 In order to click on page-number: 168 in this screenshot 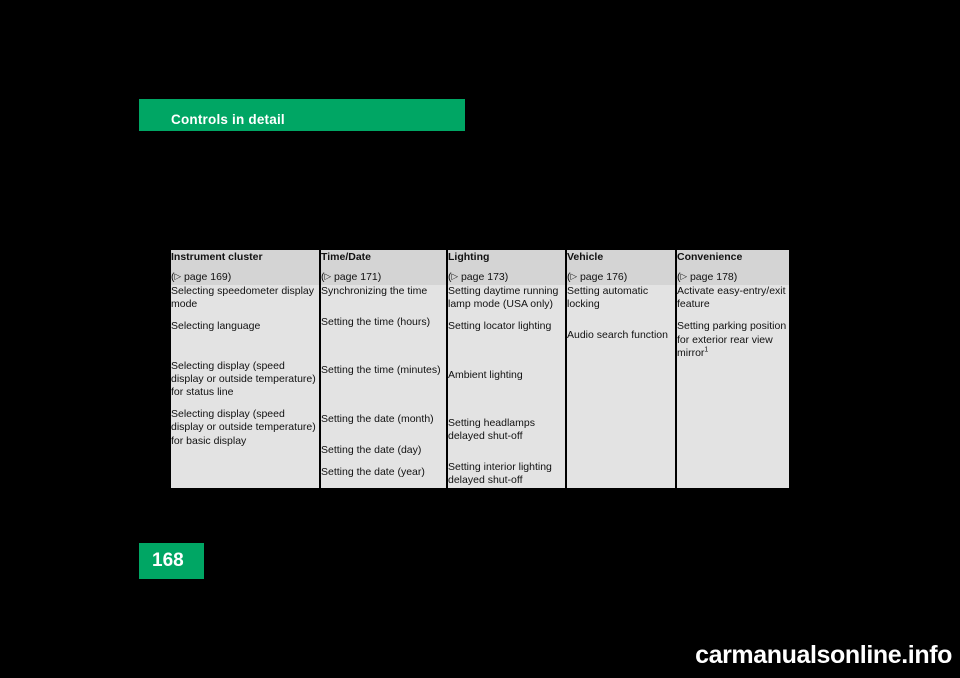, I will do `click(168, 560)`.